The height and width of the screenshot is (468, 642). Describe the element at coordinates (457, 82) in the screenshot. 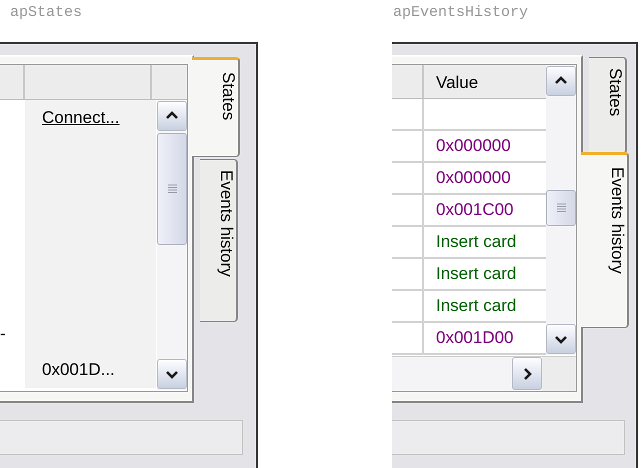

I see `column-header: Value` at that location.